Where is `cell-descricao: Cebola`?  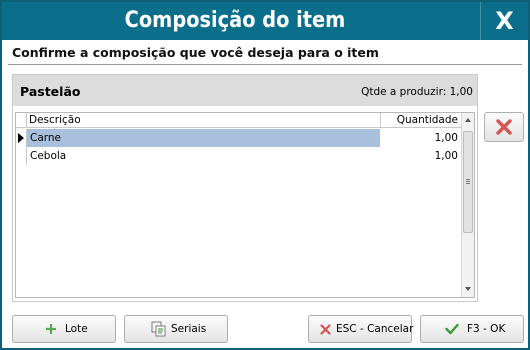
cell-descricao: Cebola is located at coordinates (203, 156).